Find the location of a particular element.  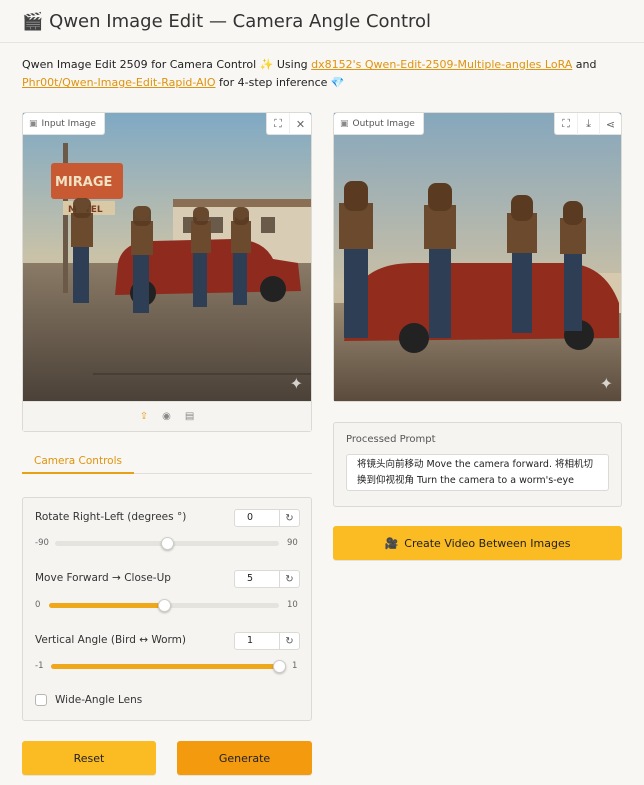

input-image-label-text: Input Image is located at coordinates (68, 123).